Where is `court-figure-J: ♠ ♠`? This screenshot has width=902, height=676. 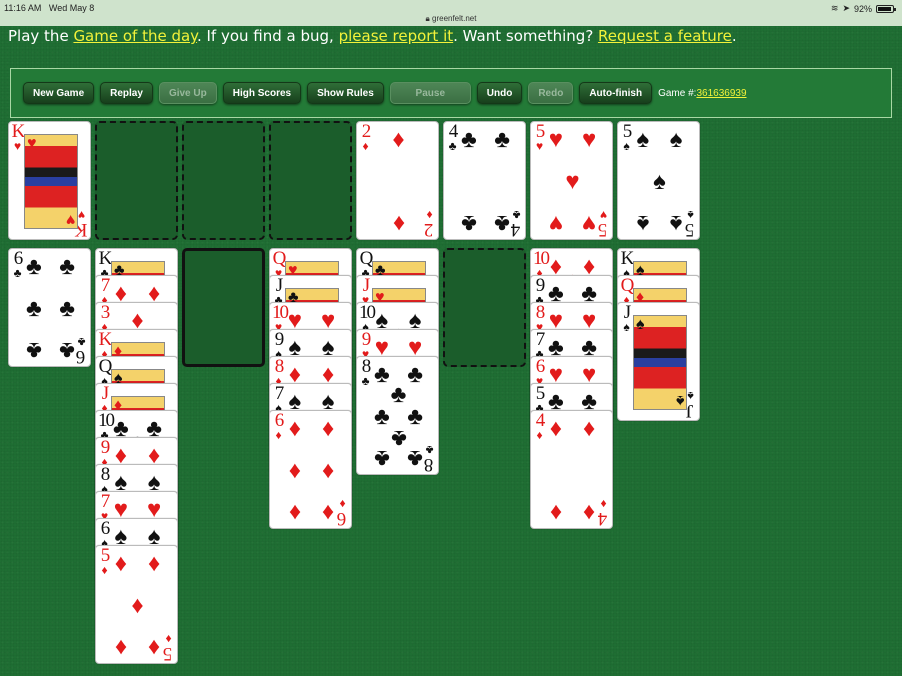 court-figure-J: ♠ ♠ is located at coordinates (660, 362).